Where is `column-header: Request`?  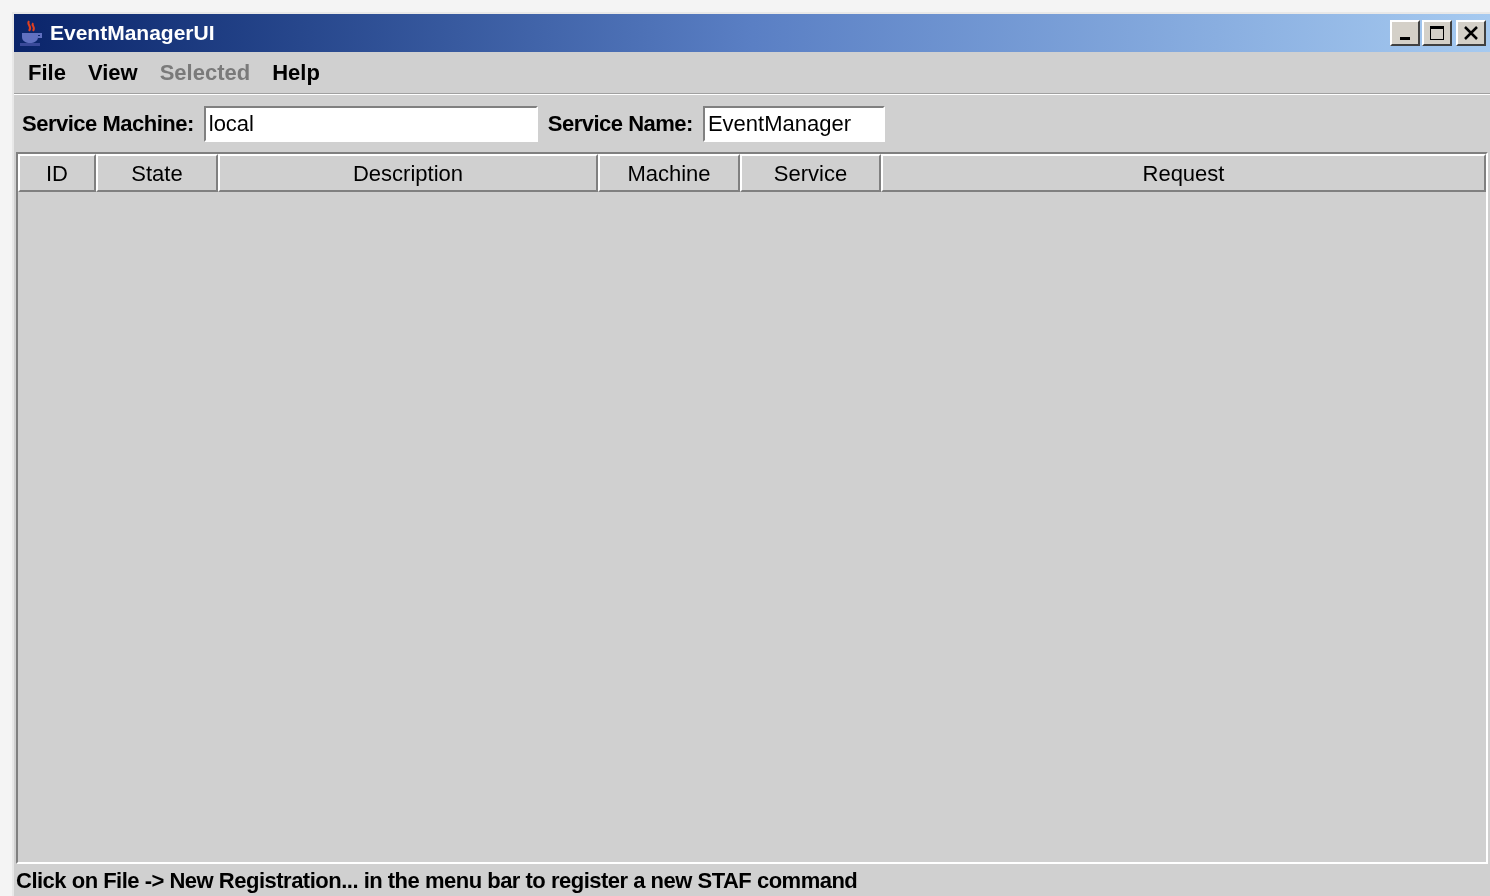 column-header: Request is located at coordinates (1183, 173).